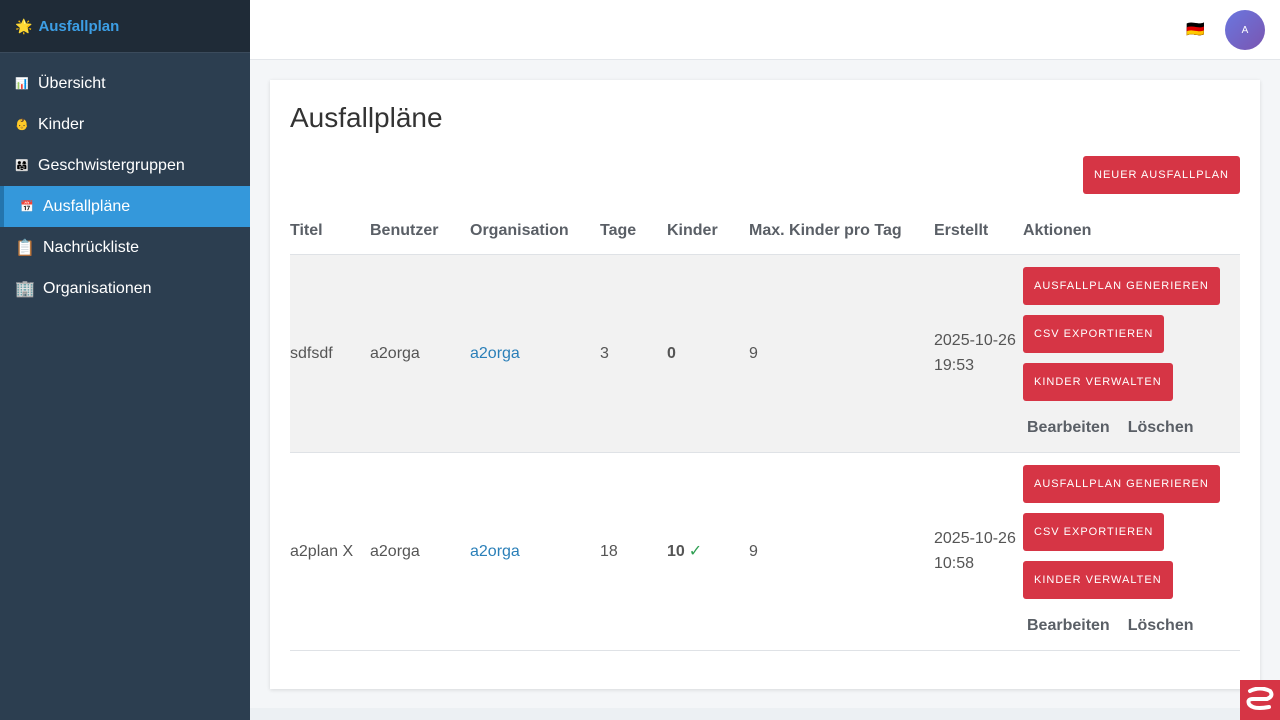 Image resolution: width=1280 pixels, height=720 pixels. I want to click on avatar: A, so click(1245, 30).